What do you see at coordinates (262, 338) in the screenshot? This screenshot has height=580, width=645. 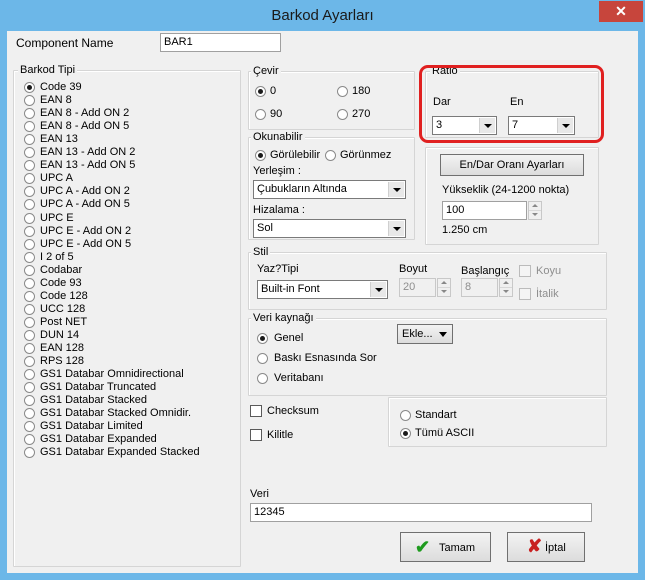 I see `genel-radio` at bounding box center [262, 338].